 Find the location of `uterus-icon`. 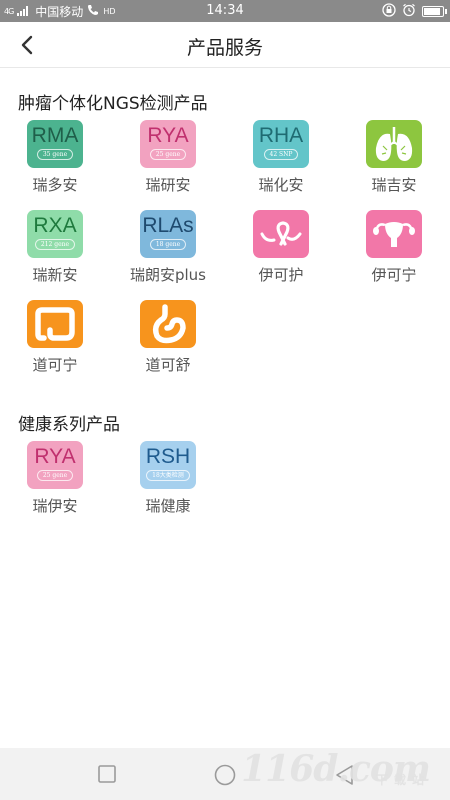

uterus-icon is located at coordinates (394, 234).